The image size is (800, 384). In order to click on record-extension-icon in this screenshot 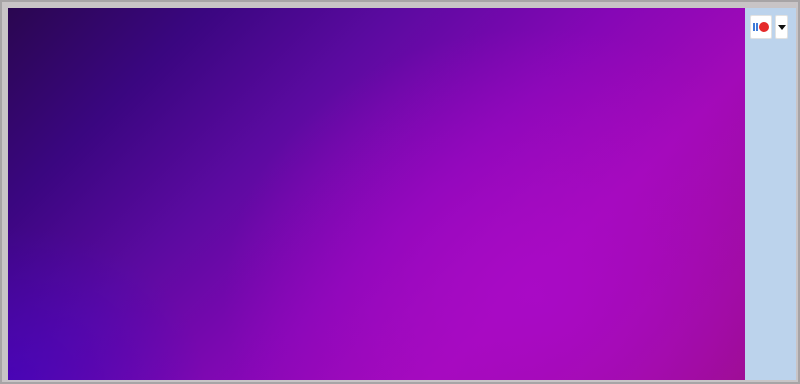, I will do `click(761, 27)`.